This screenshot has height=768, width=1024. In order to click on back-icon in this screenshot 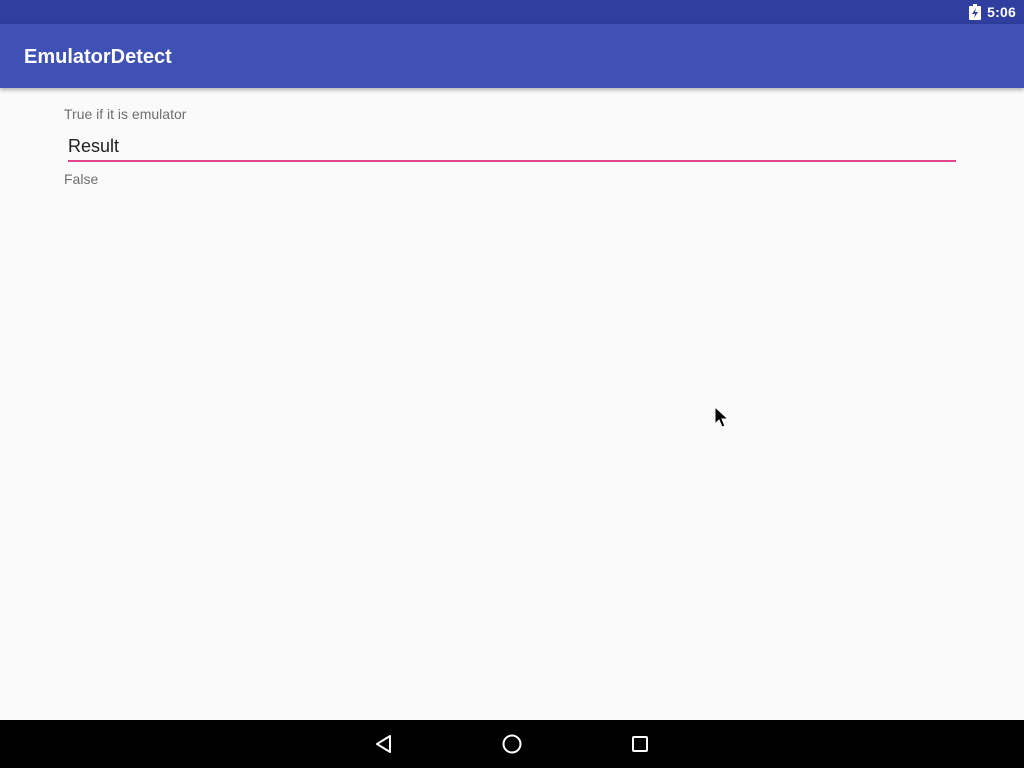, I will do `click(383, 744)`.